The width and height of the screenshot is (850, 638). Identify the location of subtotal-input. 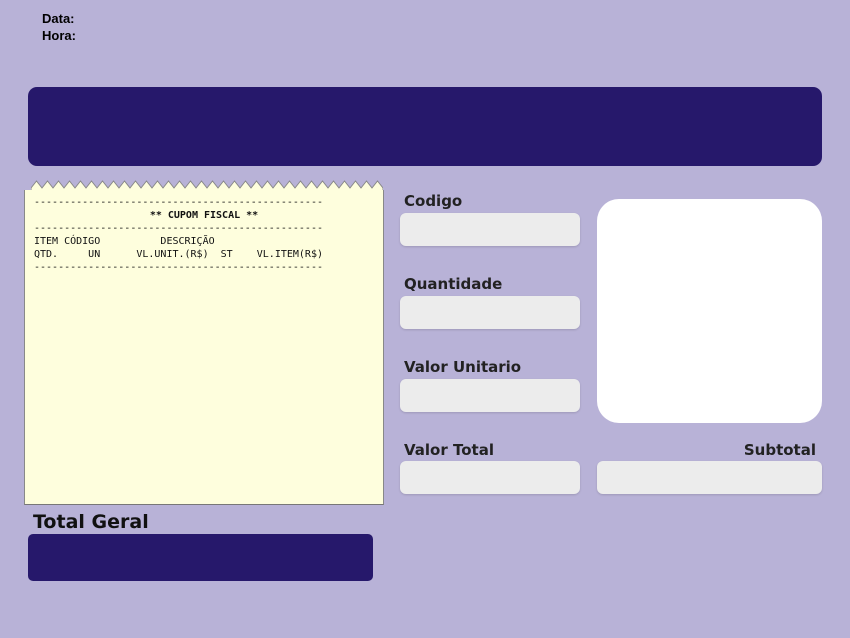
(709, 477).